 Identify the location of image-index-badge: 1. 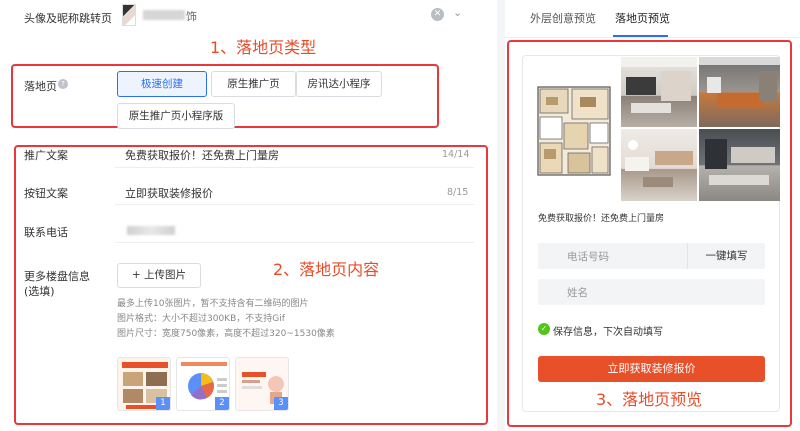
(163, 403).